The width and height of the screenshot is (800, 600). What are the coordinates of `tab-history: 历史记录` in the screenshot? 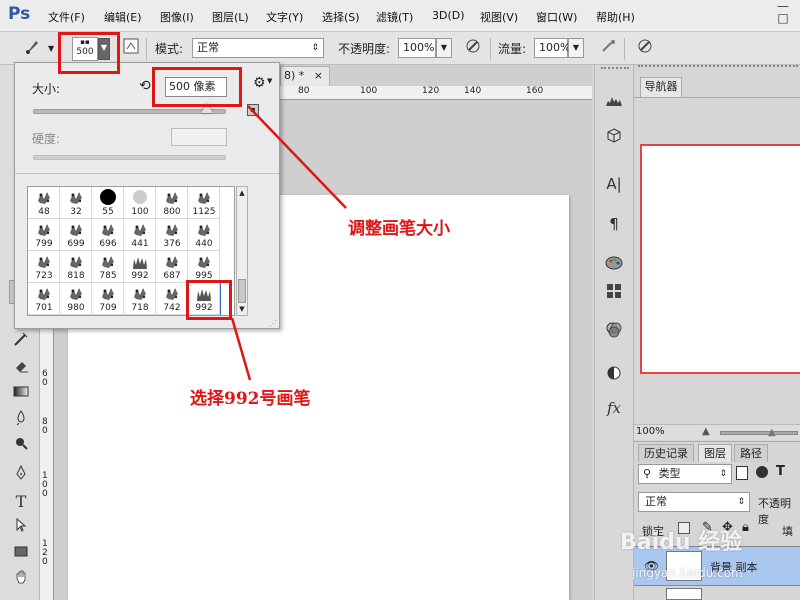 It's located at (666, 453).